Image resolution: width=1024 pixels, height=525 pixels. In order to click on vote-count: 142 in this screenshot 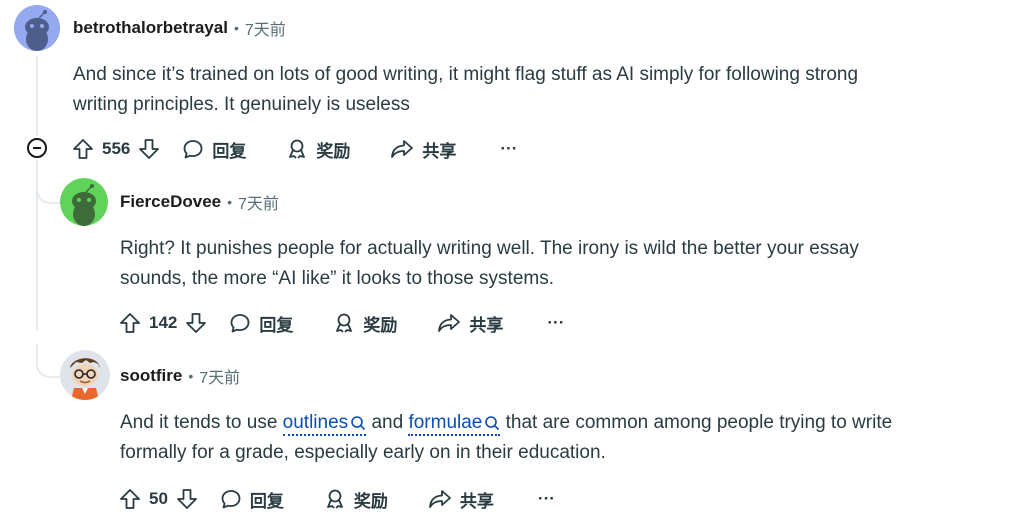, I will do `click(163, 322)`.